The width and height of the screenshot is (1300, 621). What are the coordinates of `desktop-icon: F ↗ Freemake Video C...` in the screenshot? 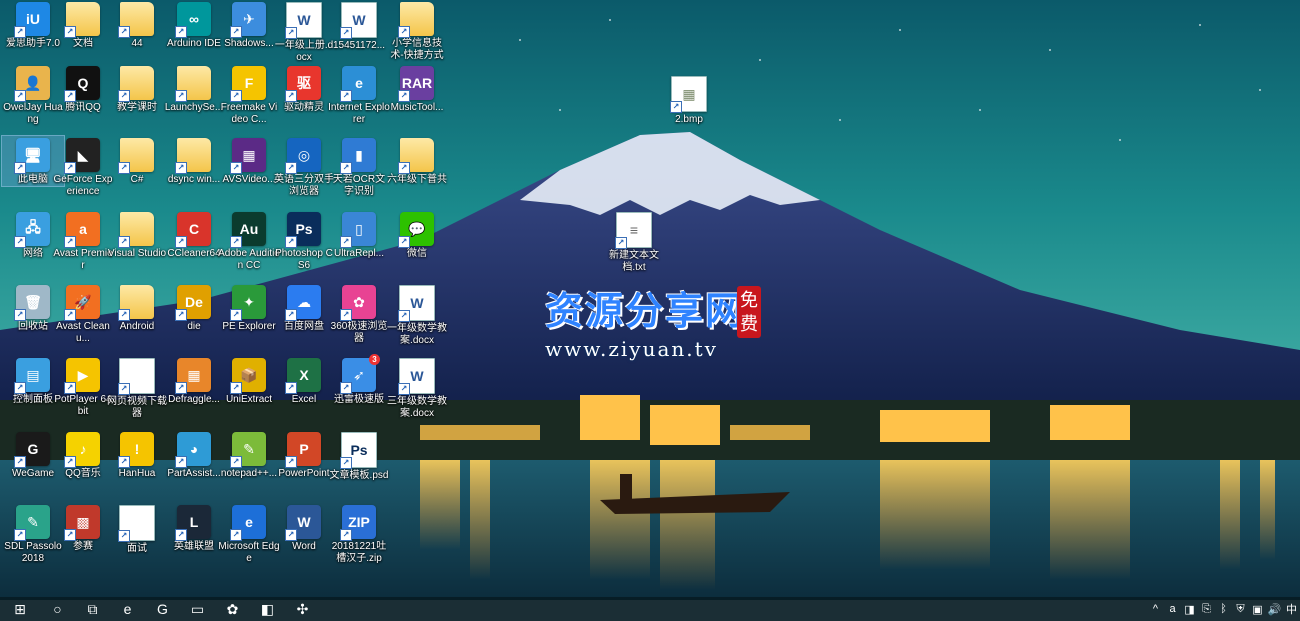 It's located at (249, 95).